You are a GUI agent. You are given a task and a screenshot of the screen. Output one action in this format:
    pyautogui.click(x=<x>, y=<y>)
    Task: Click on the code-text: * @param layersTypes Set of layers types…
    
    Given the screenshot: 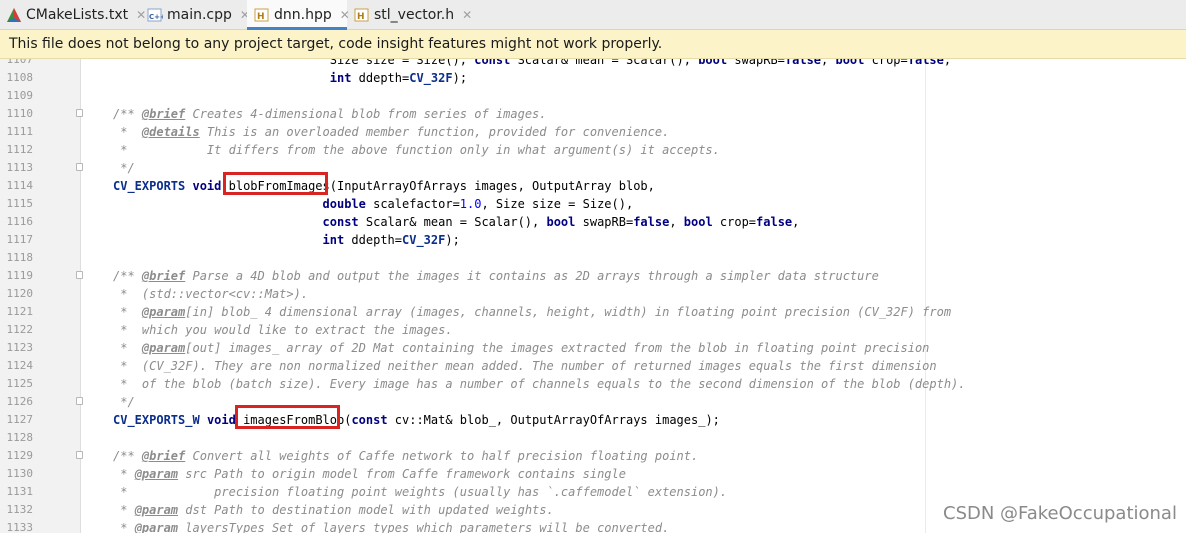 What is the action you would take?
    pyautogui.click(x=391, y=527)
    